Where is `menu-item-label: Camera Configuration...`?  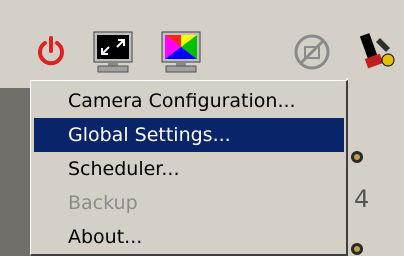 menu-item-label: Camera Configuration... is located at coordinates (182, 101).